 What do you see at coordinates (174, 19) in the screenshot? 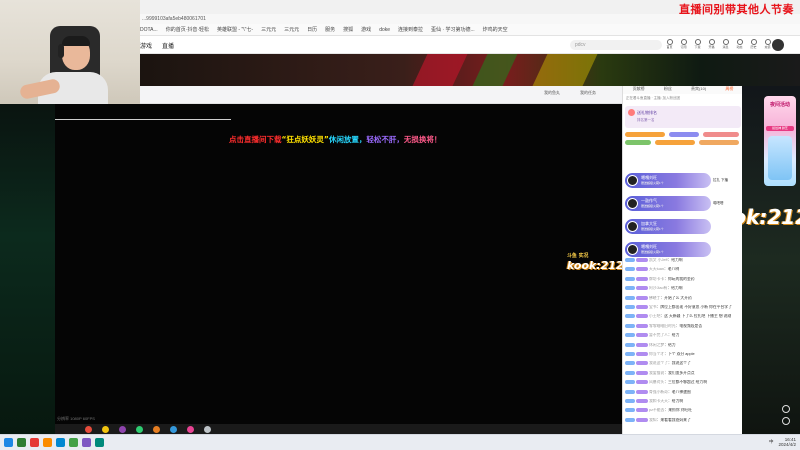
I see `address-text: ...9999103afa5eb480061701` at bounding box center [174, 19].